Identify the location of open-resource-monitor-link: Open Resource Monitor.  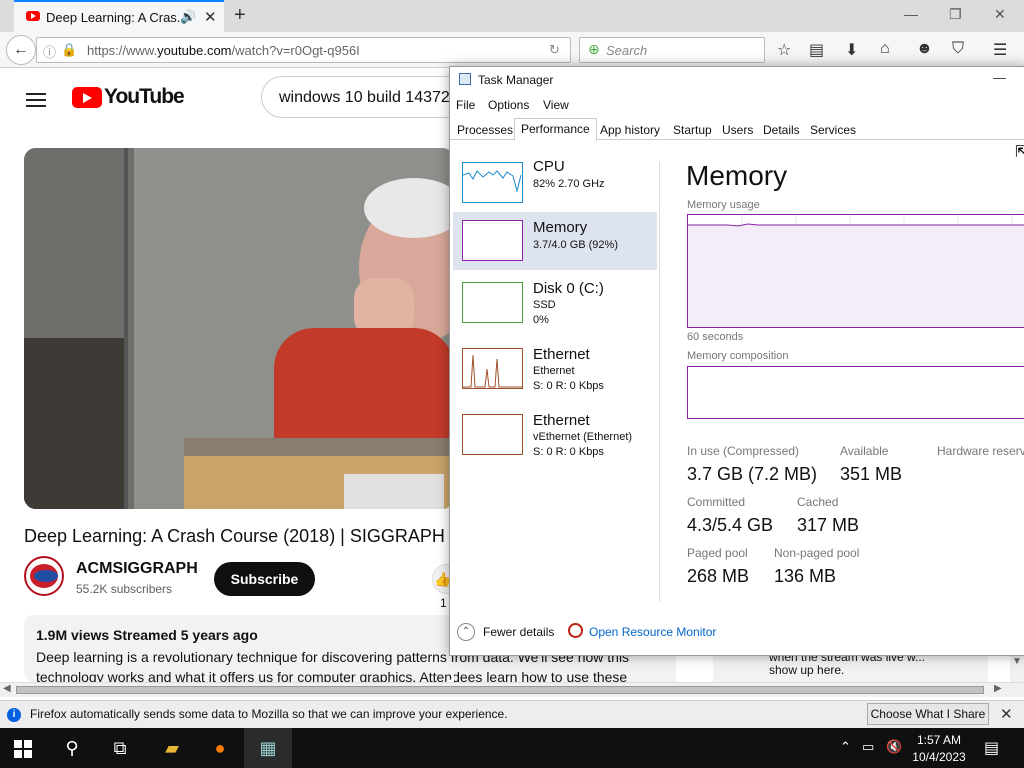
(652, 632).